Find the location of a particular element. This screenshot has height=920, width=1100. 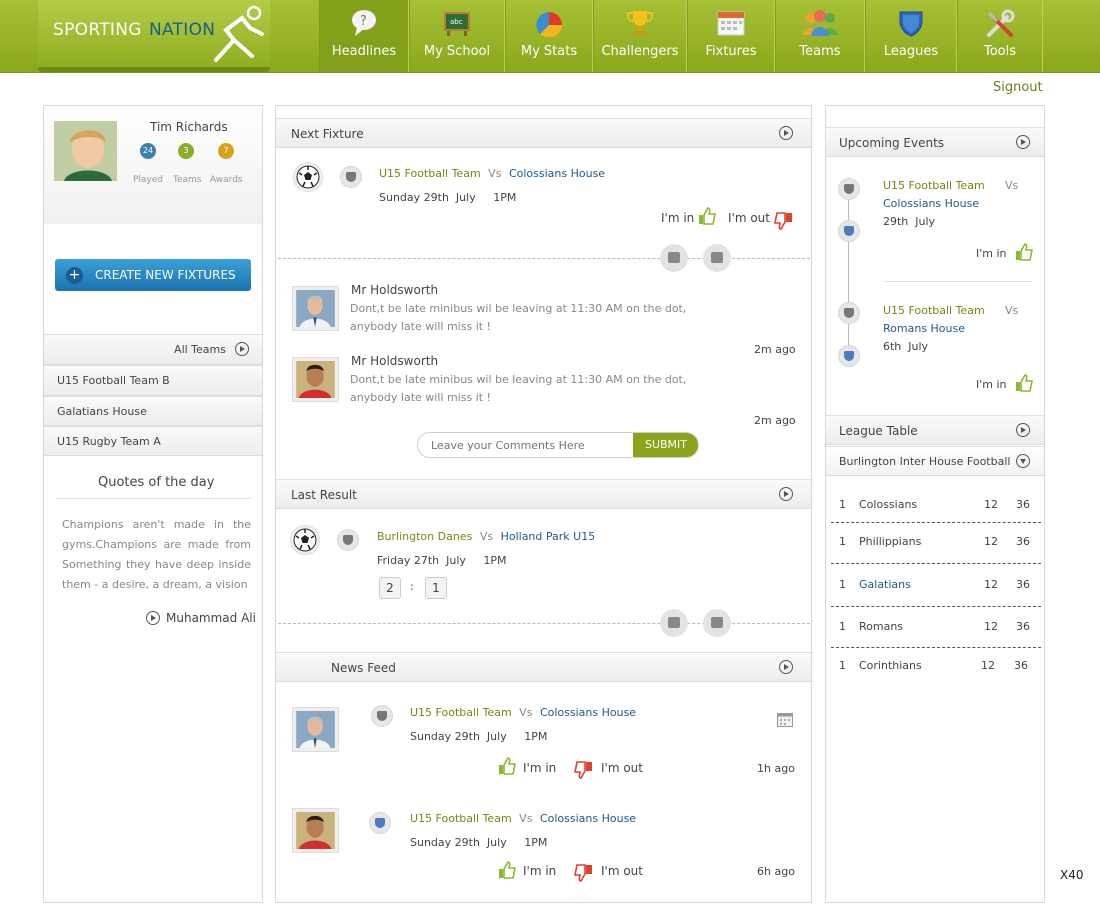

comment-input is located at coordinates (525, 445).